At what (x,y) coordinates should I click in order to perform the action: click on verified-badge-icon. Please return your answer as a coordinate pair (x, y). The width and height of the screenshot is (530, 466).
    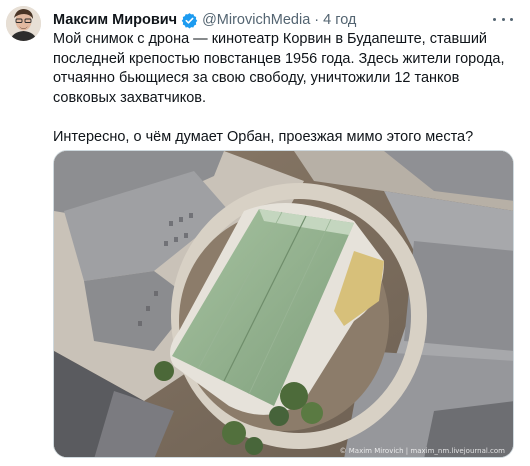
    Looking at the image, I should click on (189, 20).